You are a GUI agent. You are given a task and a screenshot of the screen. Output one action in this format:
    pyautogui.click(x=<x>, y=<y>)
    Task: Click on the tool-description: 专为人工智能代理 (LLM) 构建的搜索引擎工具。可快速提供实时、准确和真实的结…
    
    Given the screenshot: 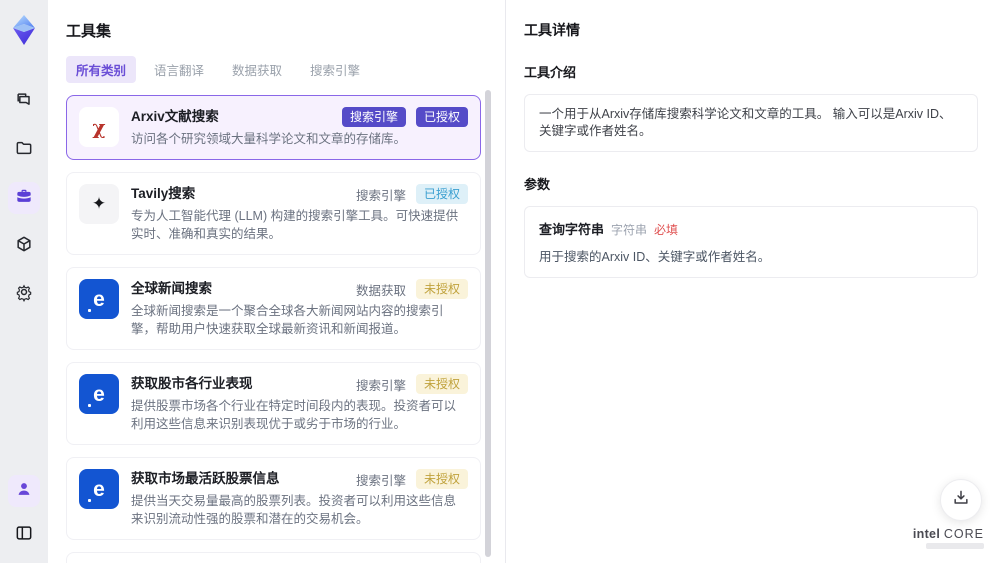 What is the action you would take?
    pyautogui.click(x=295, y=225)
    